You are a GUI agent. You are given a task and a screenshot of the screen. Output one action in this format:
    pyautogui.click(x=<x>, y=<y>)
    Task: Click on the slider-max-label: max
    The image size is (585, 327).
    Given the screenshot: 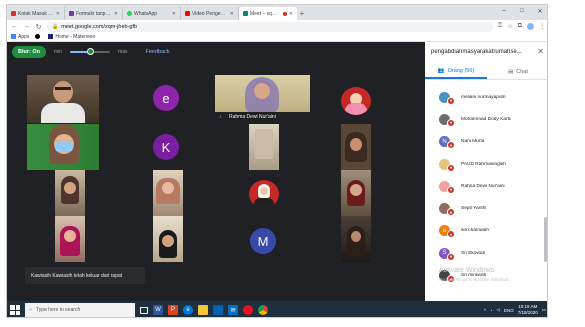 What is the action you would take?
    pyautogui.click(x=123, y=52)
    